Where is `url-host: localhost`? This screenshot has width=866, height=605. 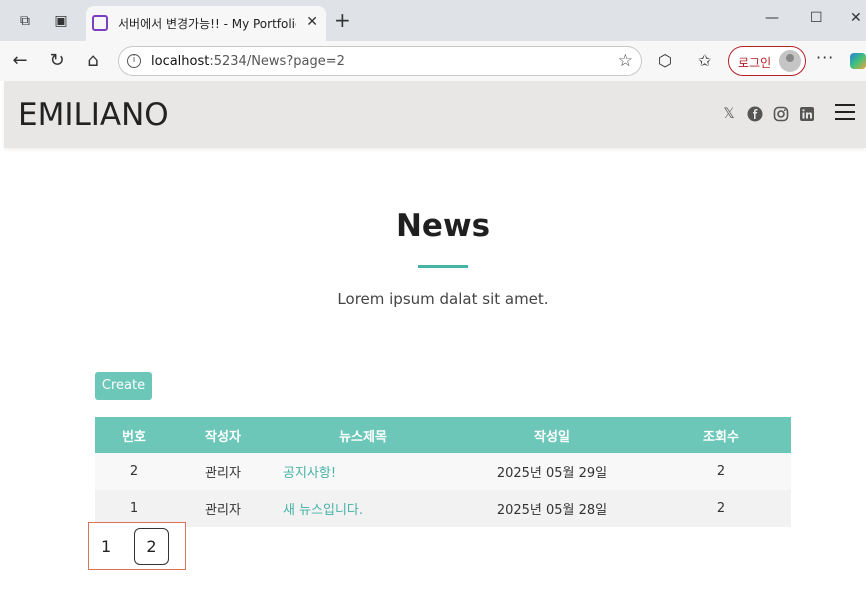
url-host: localhost is located at coordinates (180, 61).